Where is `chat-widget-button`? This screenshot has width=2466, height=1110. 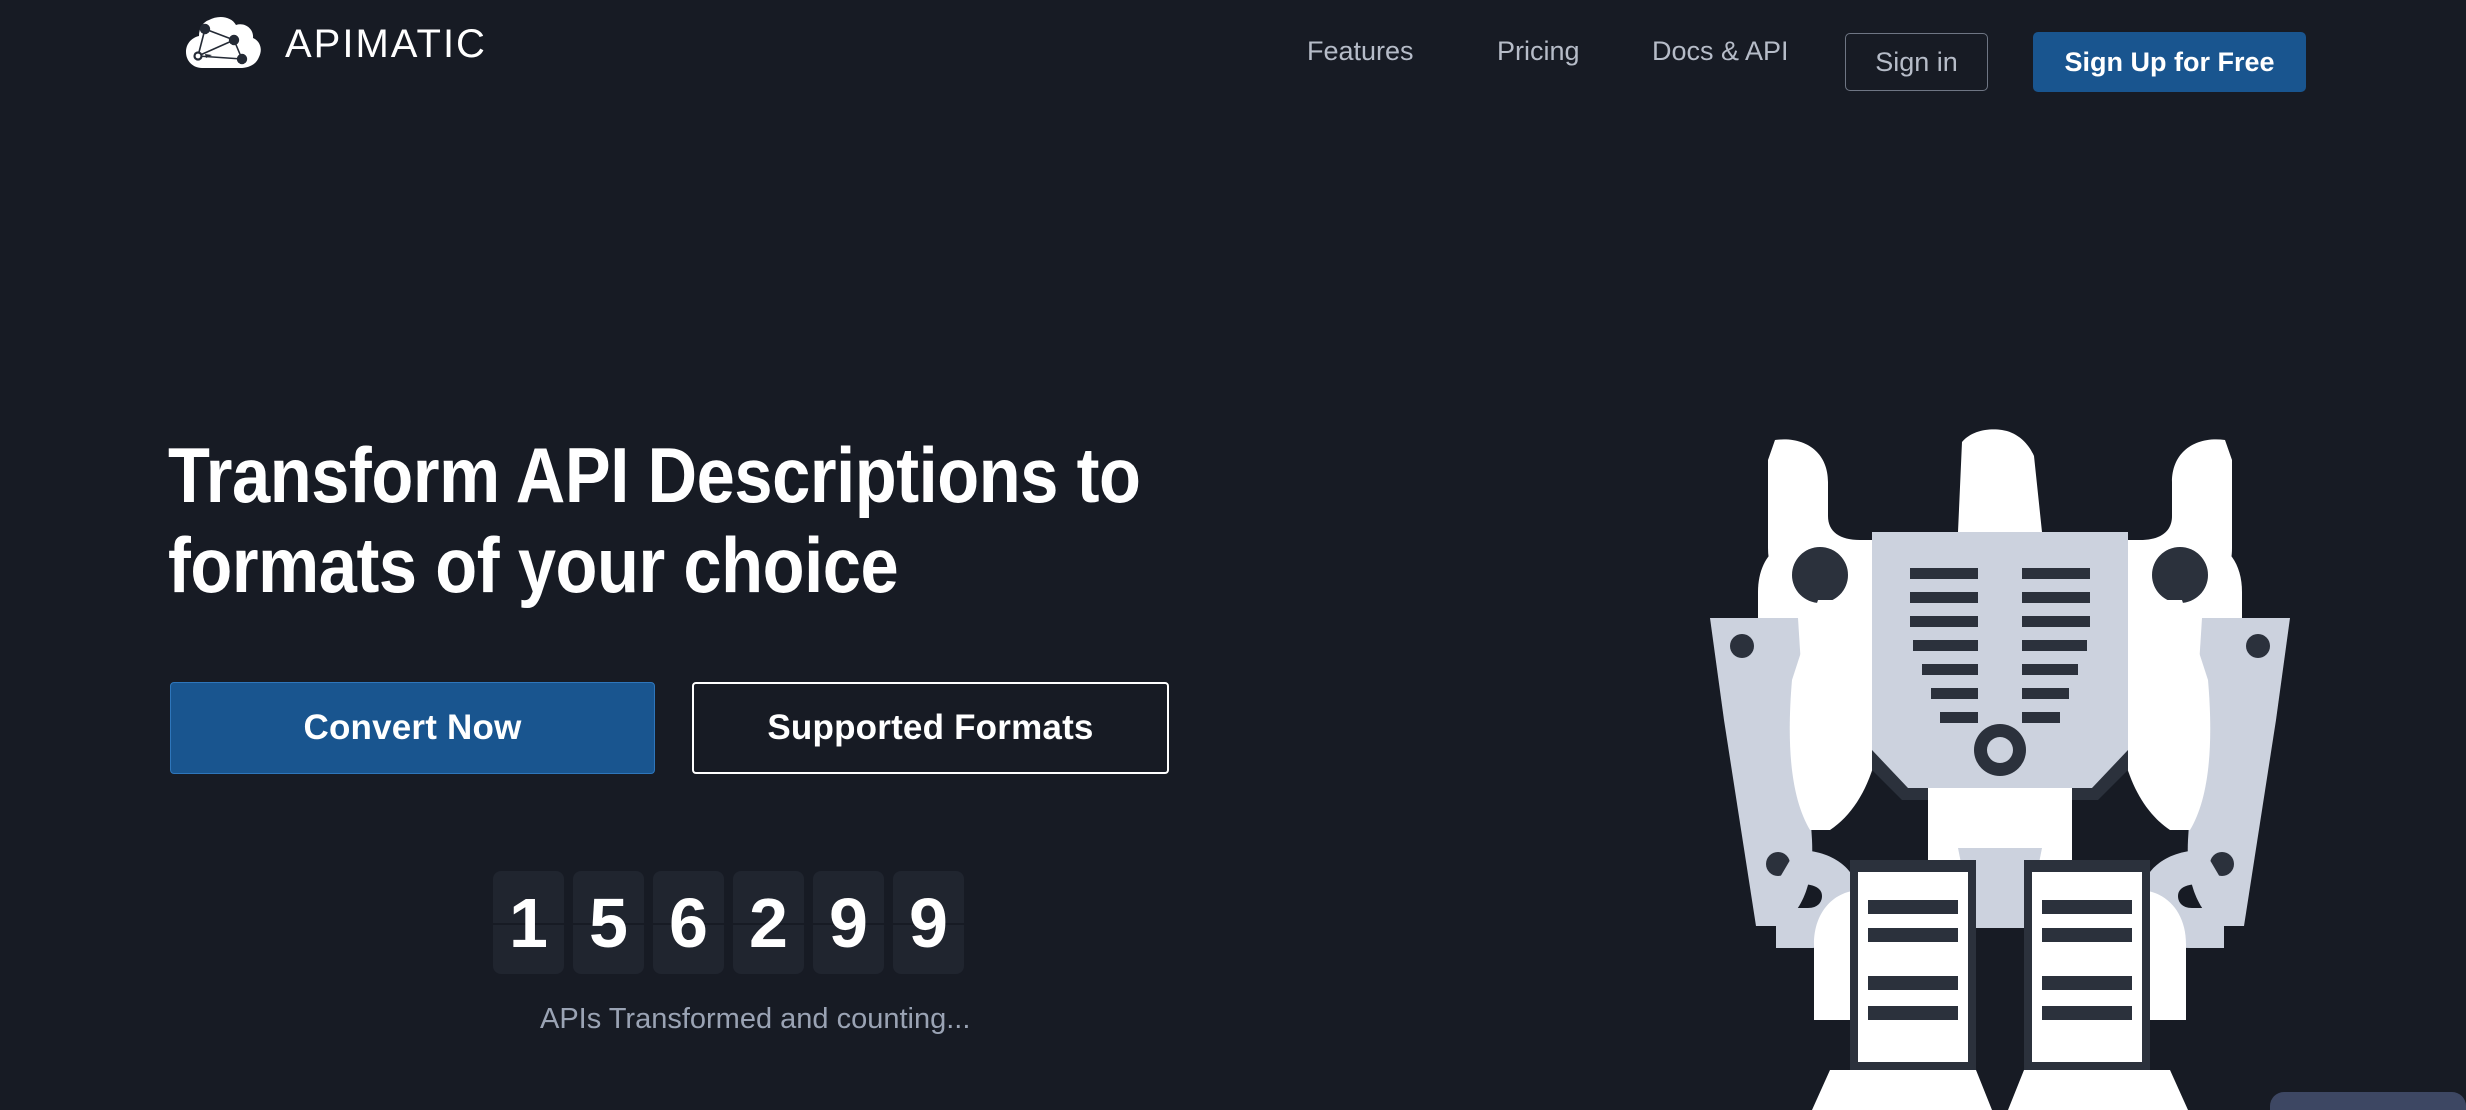
chat-widget-button is located at coordinates (2368, 1101).